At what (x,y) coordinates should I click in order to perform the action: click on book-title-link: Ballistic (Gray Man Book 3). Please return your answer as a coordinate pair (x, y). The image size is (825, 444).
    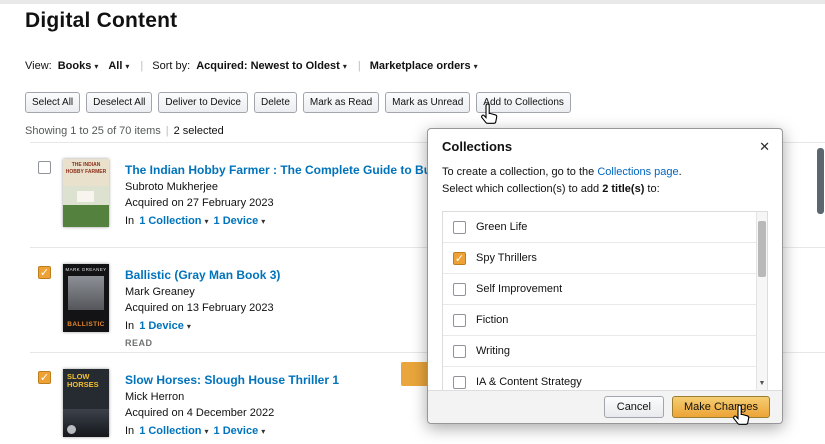
    Looking at the image, I should click on (202, 275).